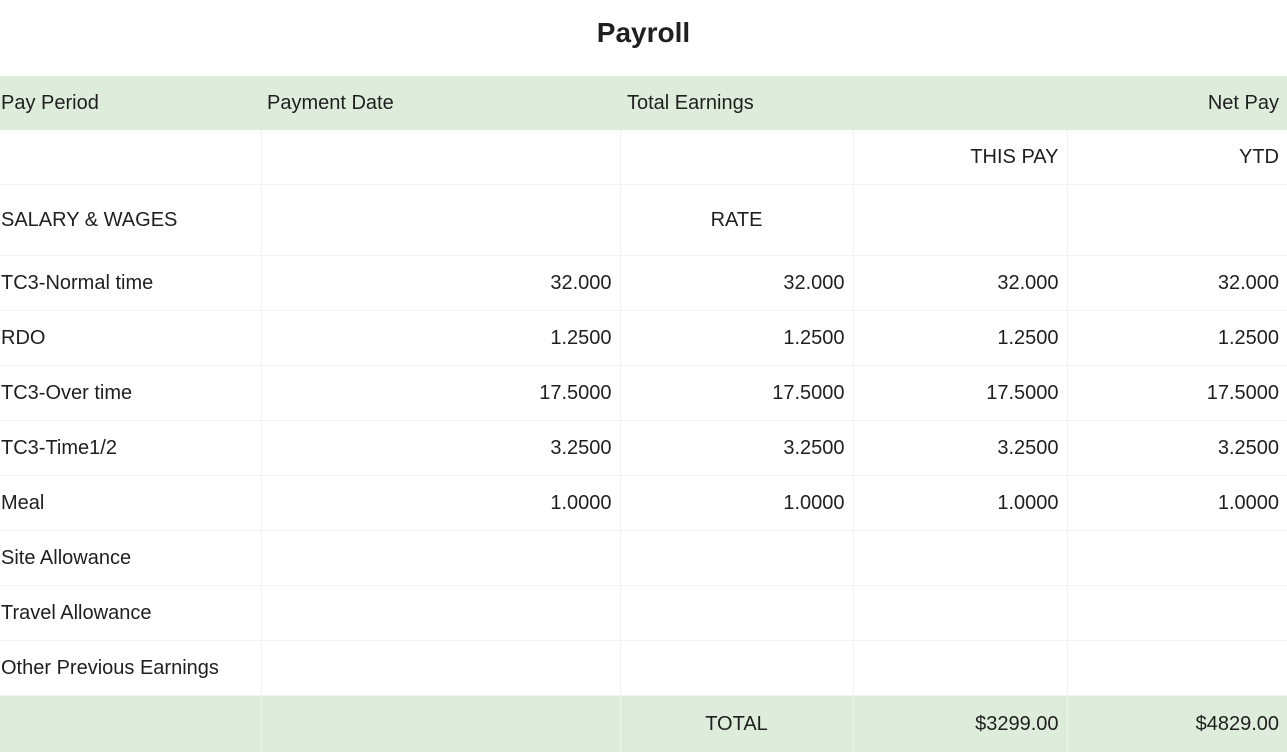 This screenshot has width=1287, height=752. I want to click on subheader-ytd: YTD, so click(1177, 157).